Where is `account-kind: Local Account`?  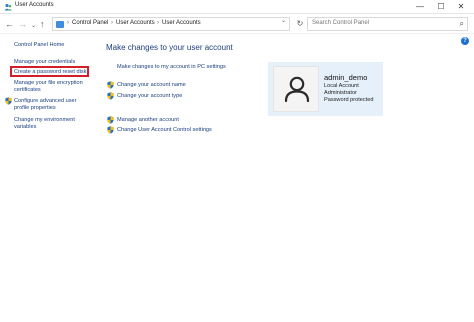
account-kind: Local Account is located at coordinates (341, 86).